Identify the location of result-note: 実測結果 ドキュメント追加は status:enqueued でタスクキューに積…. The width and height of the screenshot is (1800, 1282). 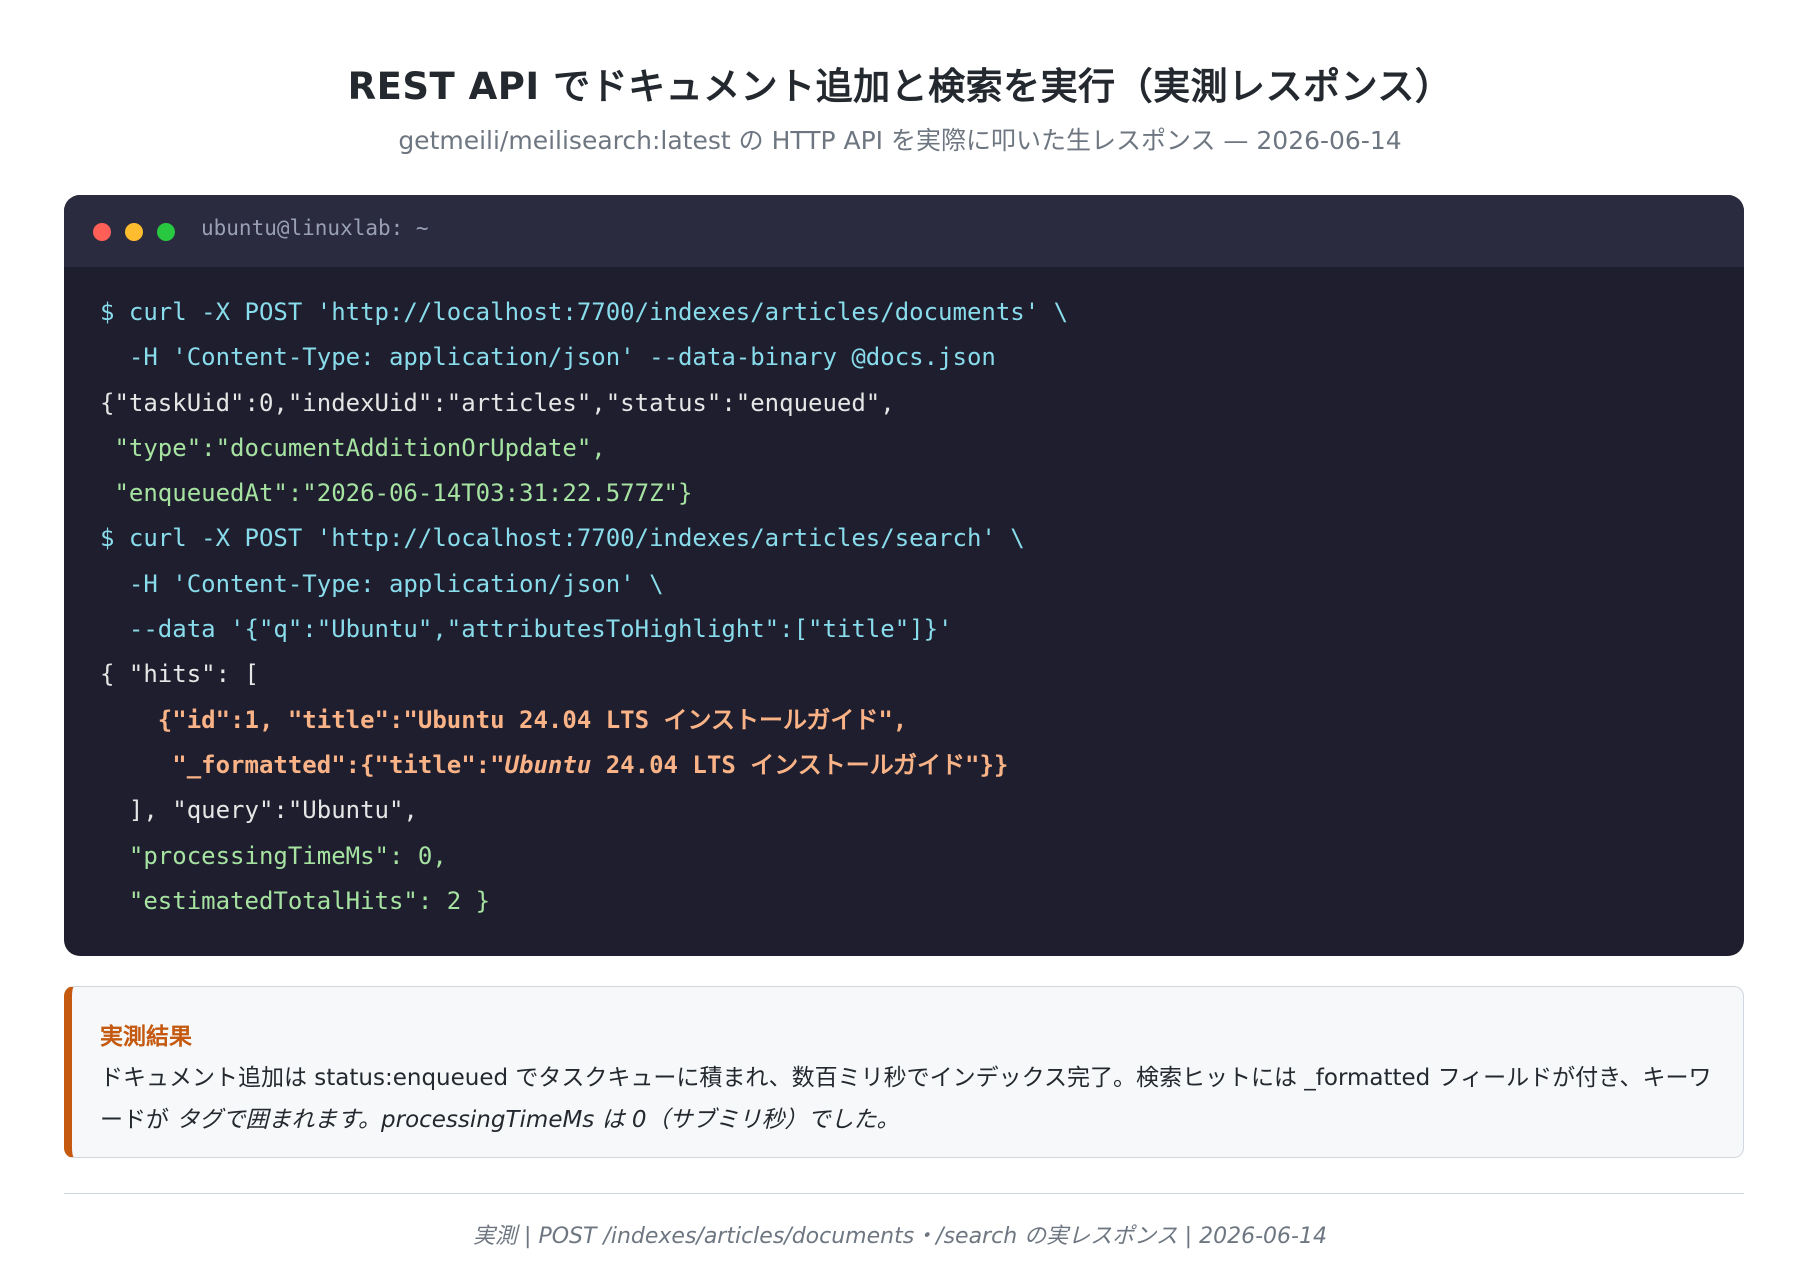
(904, 1072).